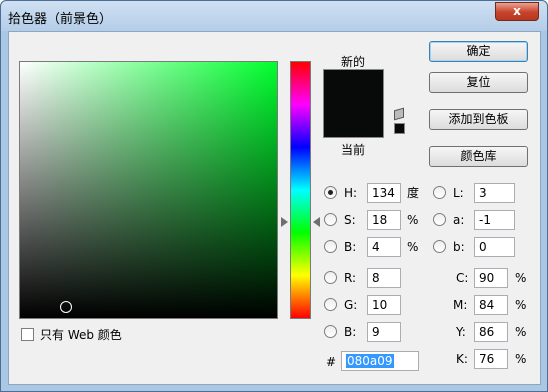  Describe the element at coordinates (350, 332) in the screenshot. I see `blue-label: B:` at that location.